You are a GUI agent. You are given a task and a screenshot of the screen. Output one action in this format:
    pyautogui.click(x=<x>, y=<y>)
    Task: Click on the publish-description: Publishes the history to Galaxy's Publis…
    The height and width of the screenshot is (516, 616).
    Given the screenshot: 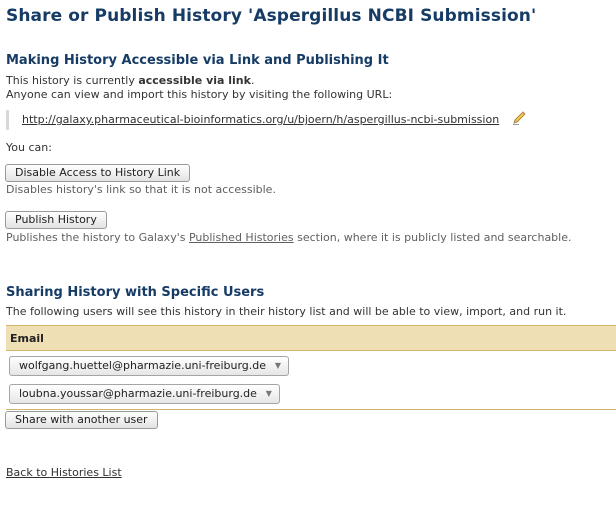 What is the action you would take?
    pyautogui.click(x=289, y=237)
    